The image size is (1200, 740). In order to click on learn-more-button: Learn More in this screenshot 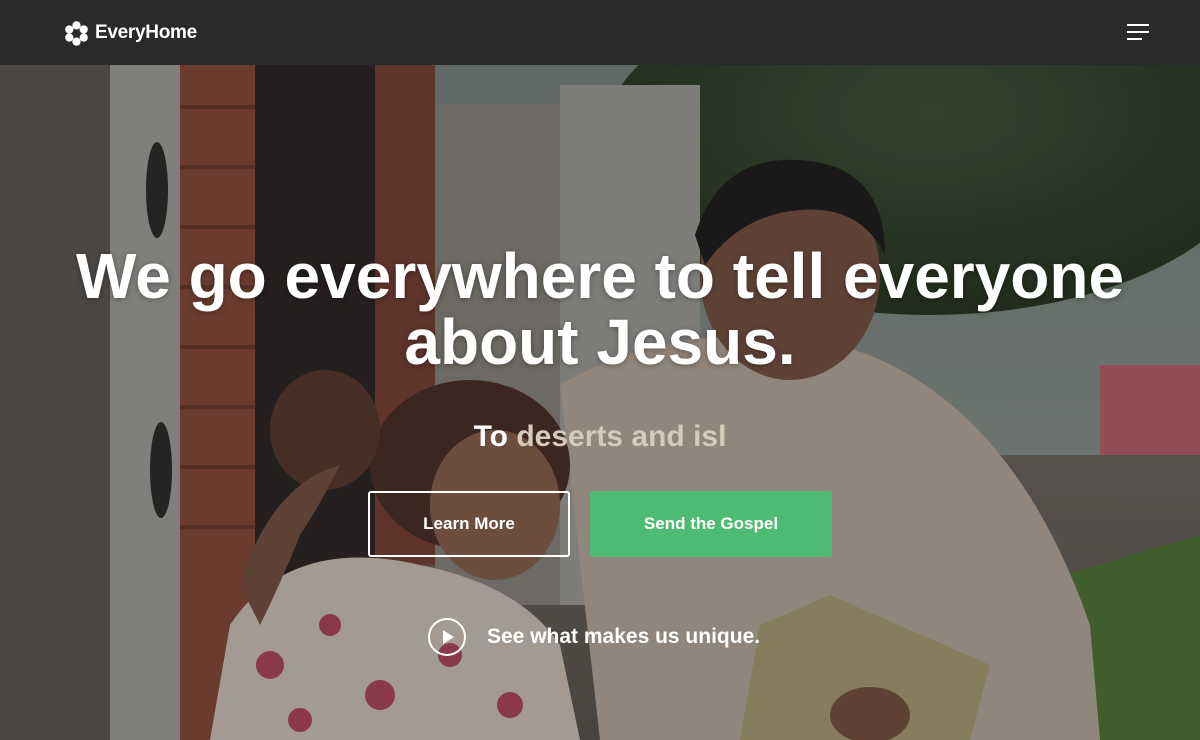, I will do `click(469, 524)`.